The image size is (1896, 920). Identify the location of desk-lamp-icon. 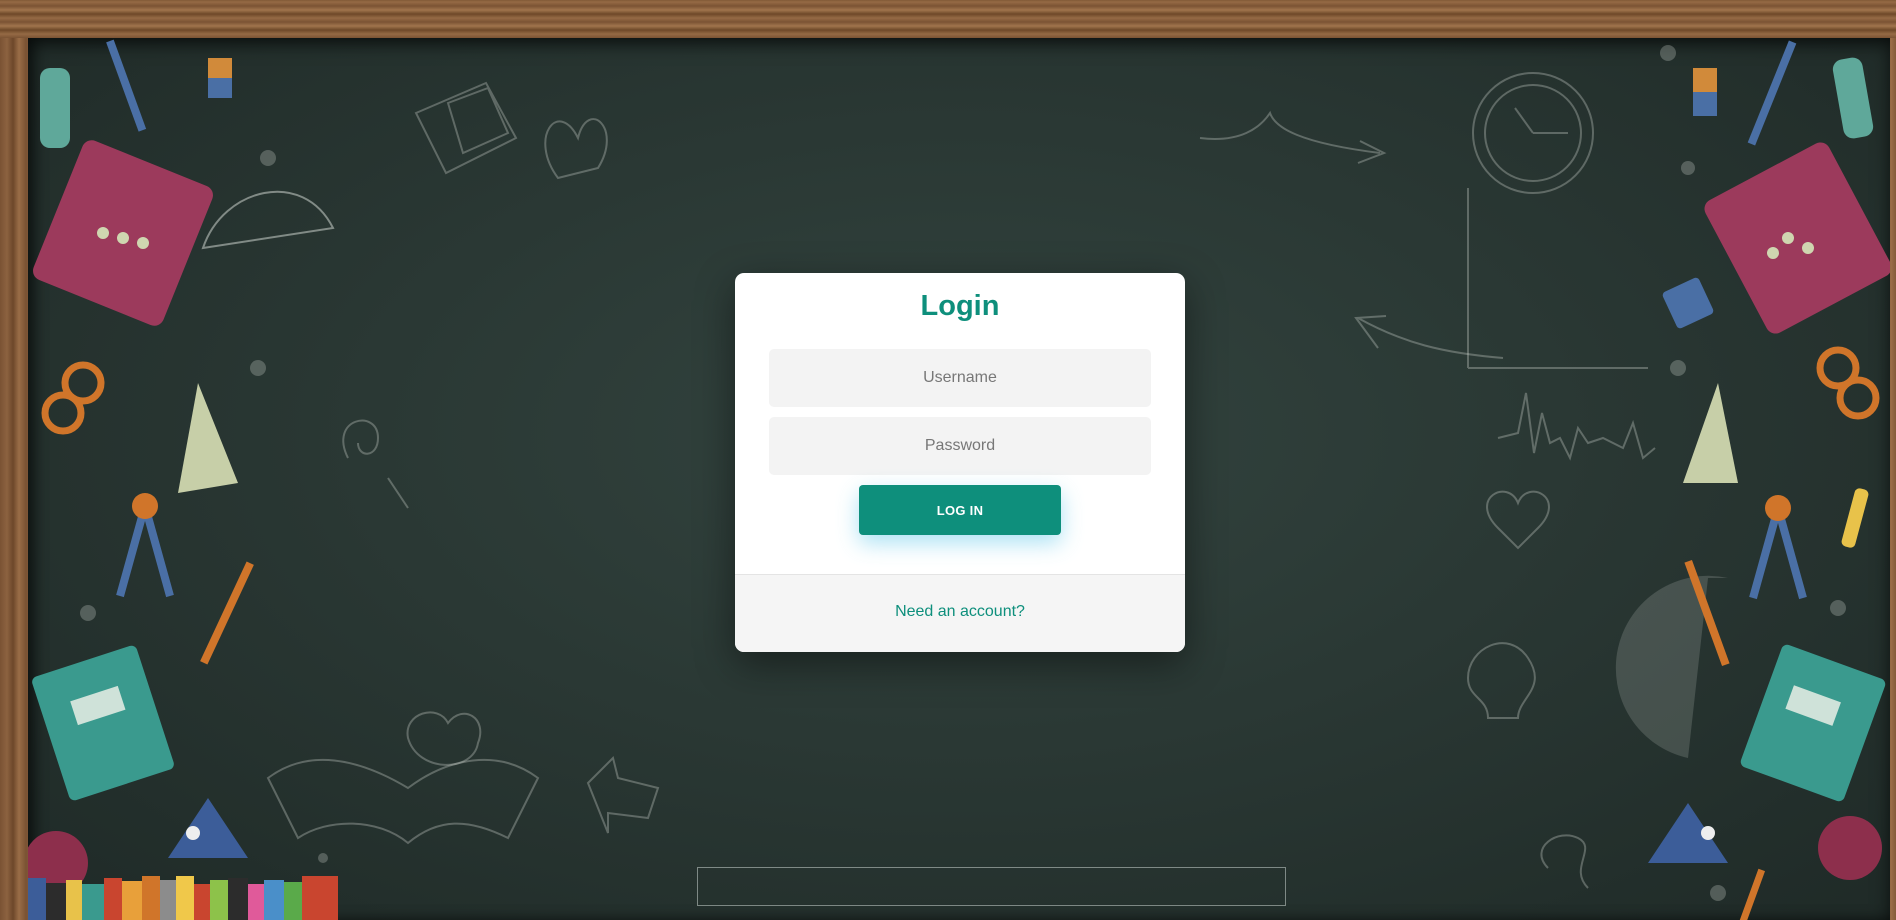
(268, 220).